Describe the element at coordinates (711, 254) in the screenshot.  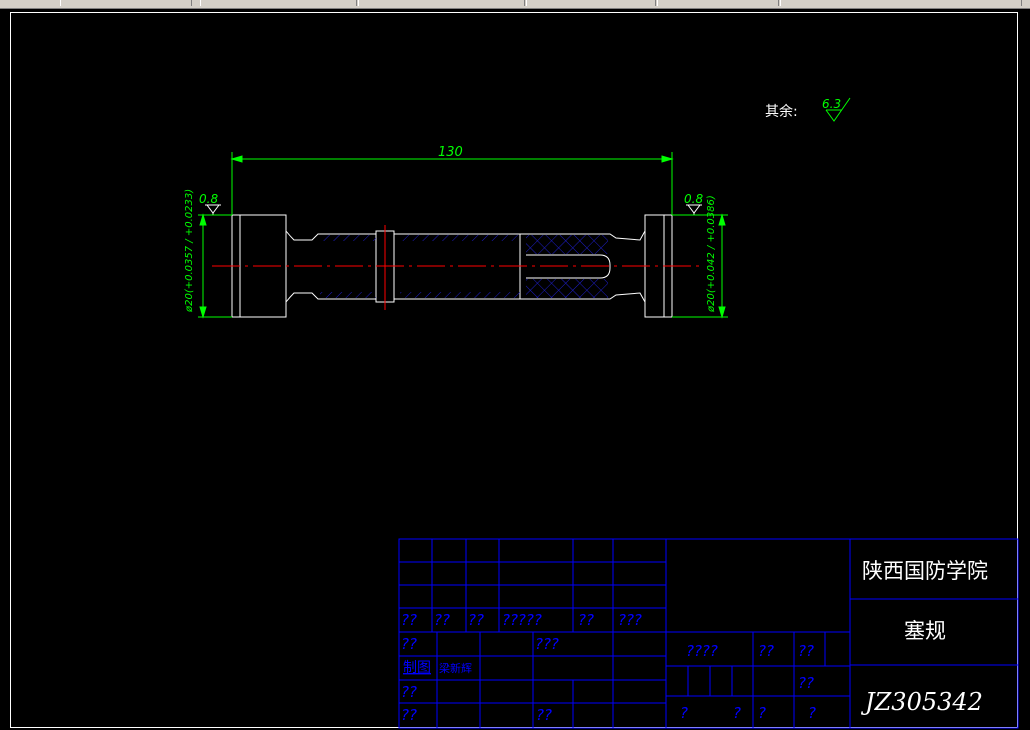
I see `right-diameter-text: ø20(+0.042 / +0.0386)` at that location.